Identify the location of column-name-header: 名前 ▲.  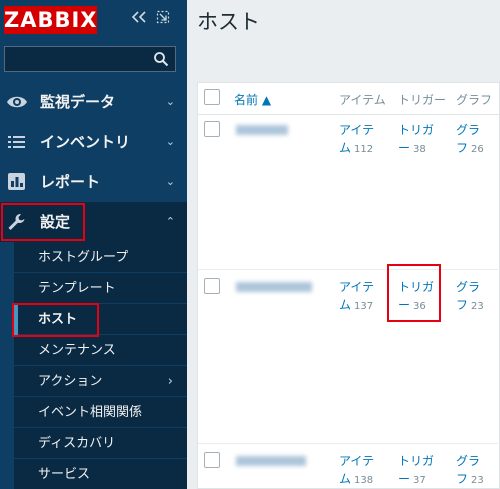
(252, 99).